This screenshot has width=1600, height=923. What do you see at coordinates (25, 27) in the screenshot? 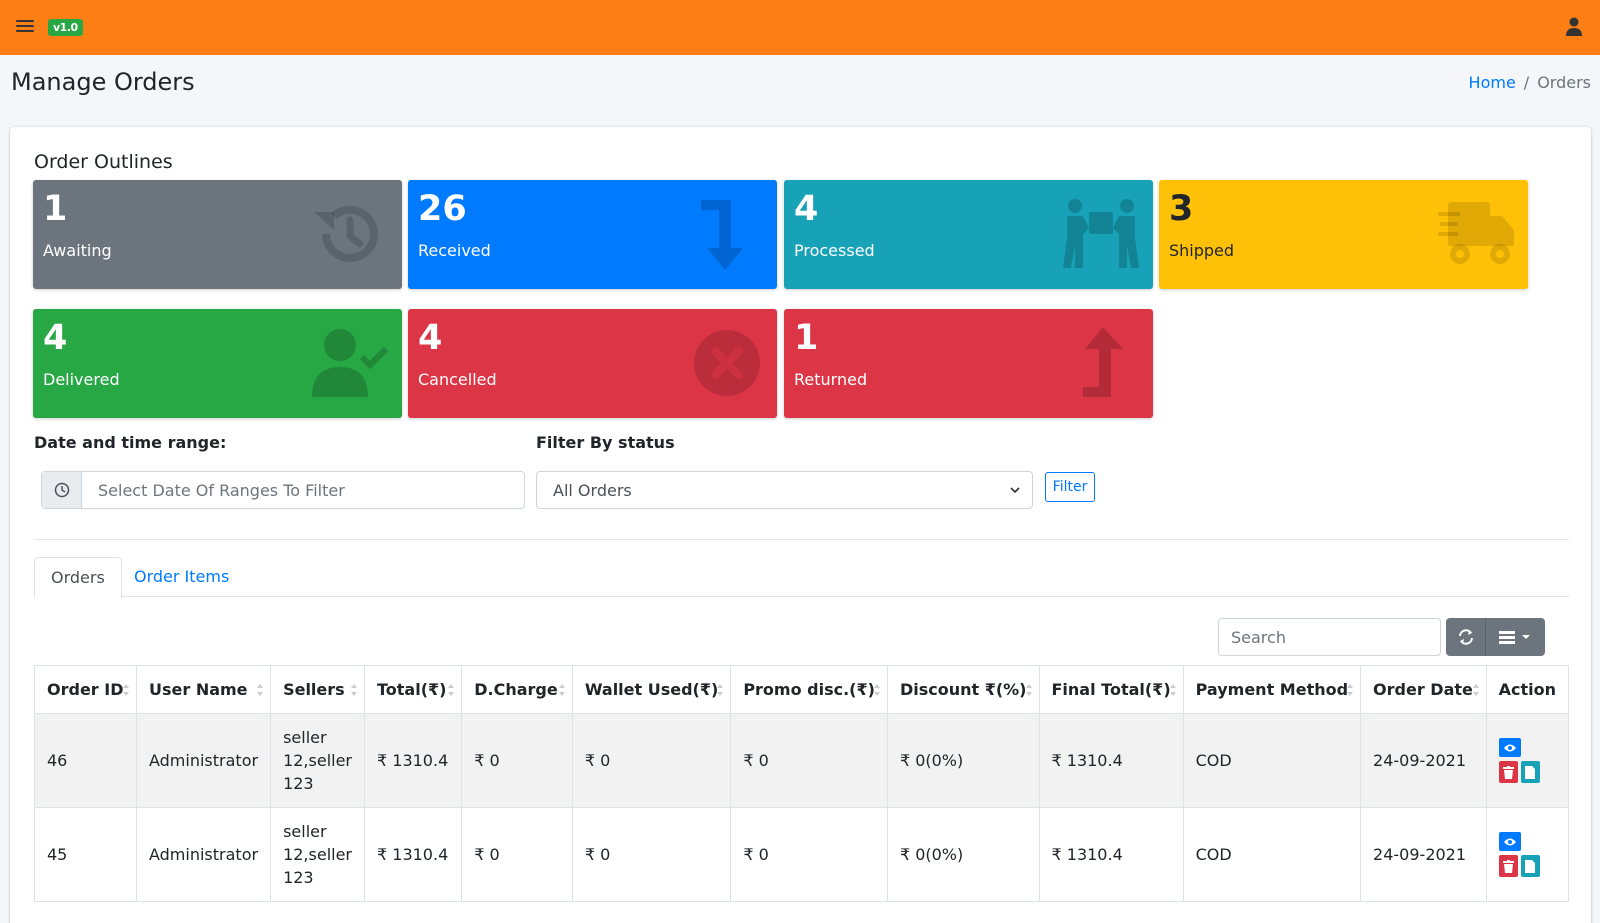
I see `hamburger-menu-icon` at bounding box center [25, 27].